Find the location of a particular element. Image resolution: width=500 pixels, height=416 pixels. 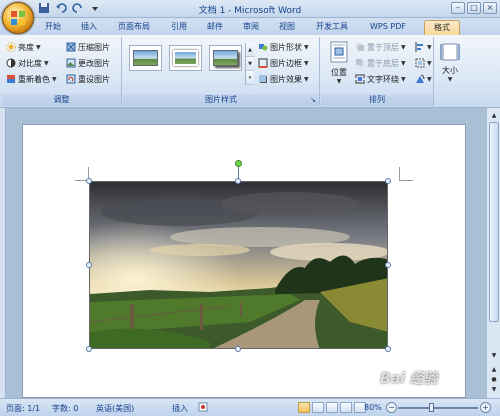

window-title: 文档 1 - Microsoft Word is located at coordinates (250, 11).